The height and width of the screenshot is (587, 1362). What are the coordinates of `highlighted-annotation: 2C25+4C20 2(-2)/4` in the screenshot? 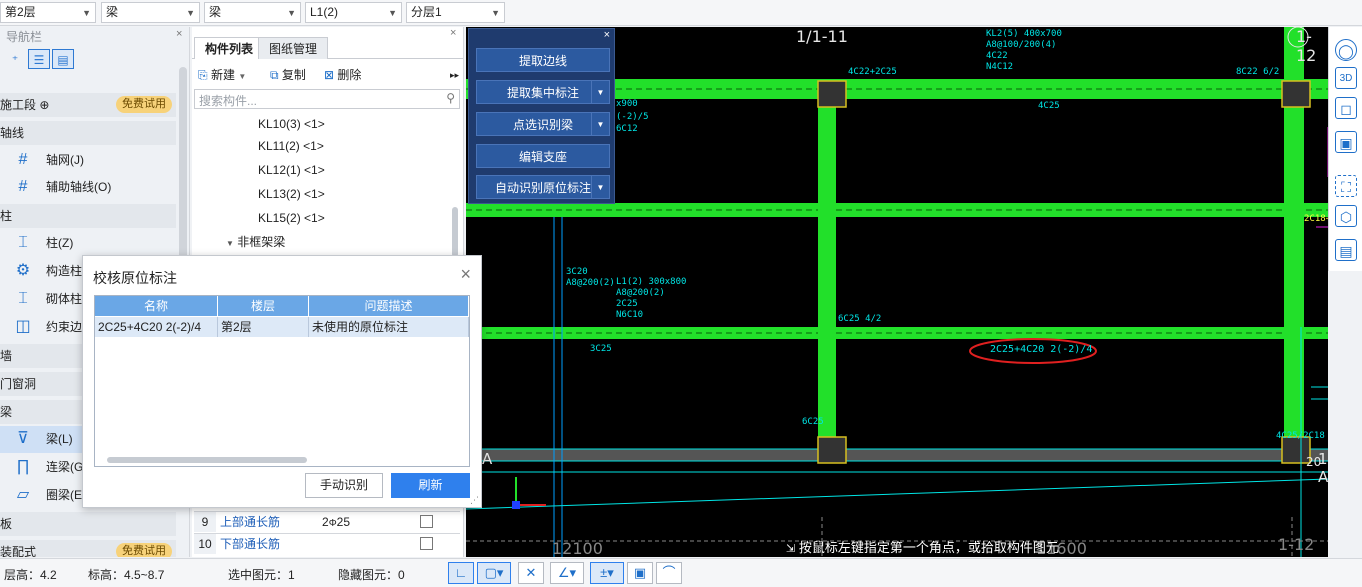 It's located at (1041, 349).